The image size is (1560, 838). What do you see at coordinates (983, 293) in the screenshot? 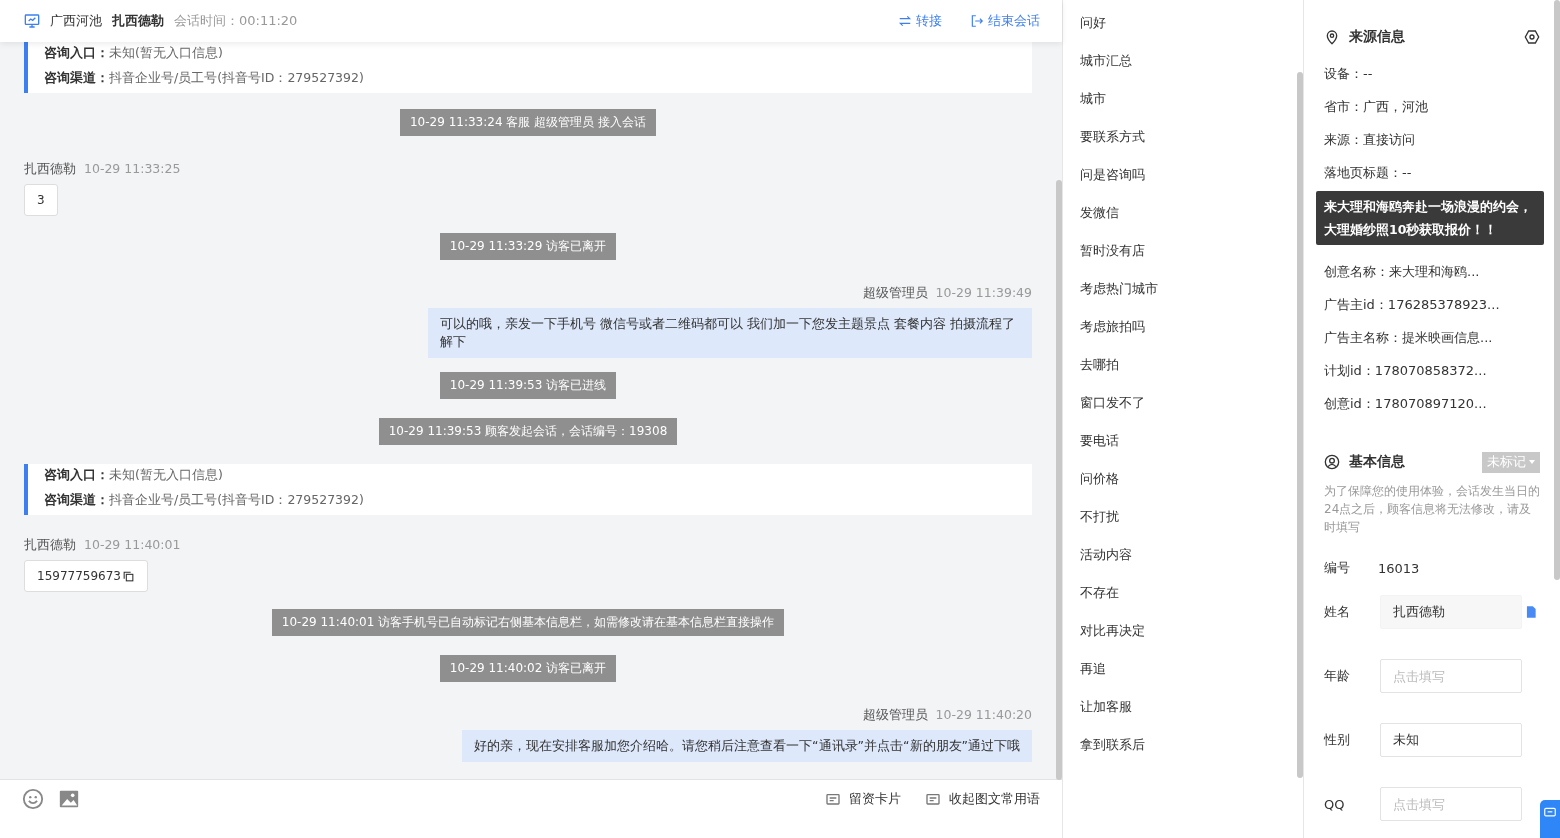
I see `message-time: 10-29 11:39:49` at bounding box center [983, 293].